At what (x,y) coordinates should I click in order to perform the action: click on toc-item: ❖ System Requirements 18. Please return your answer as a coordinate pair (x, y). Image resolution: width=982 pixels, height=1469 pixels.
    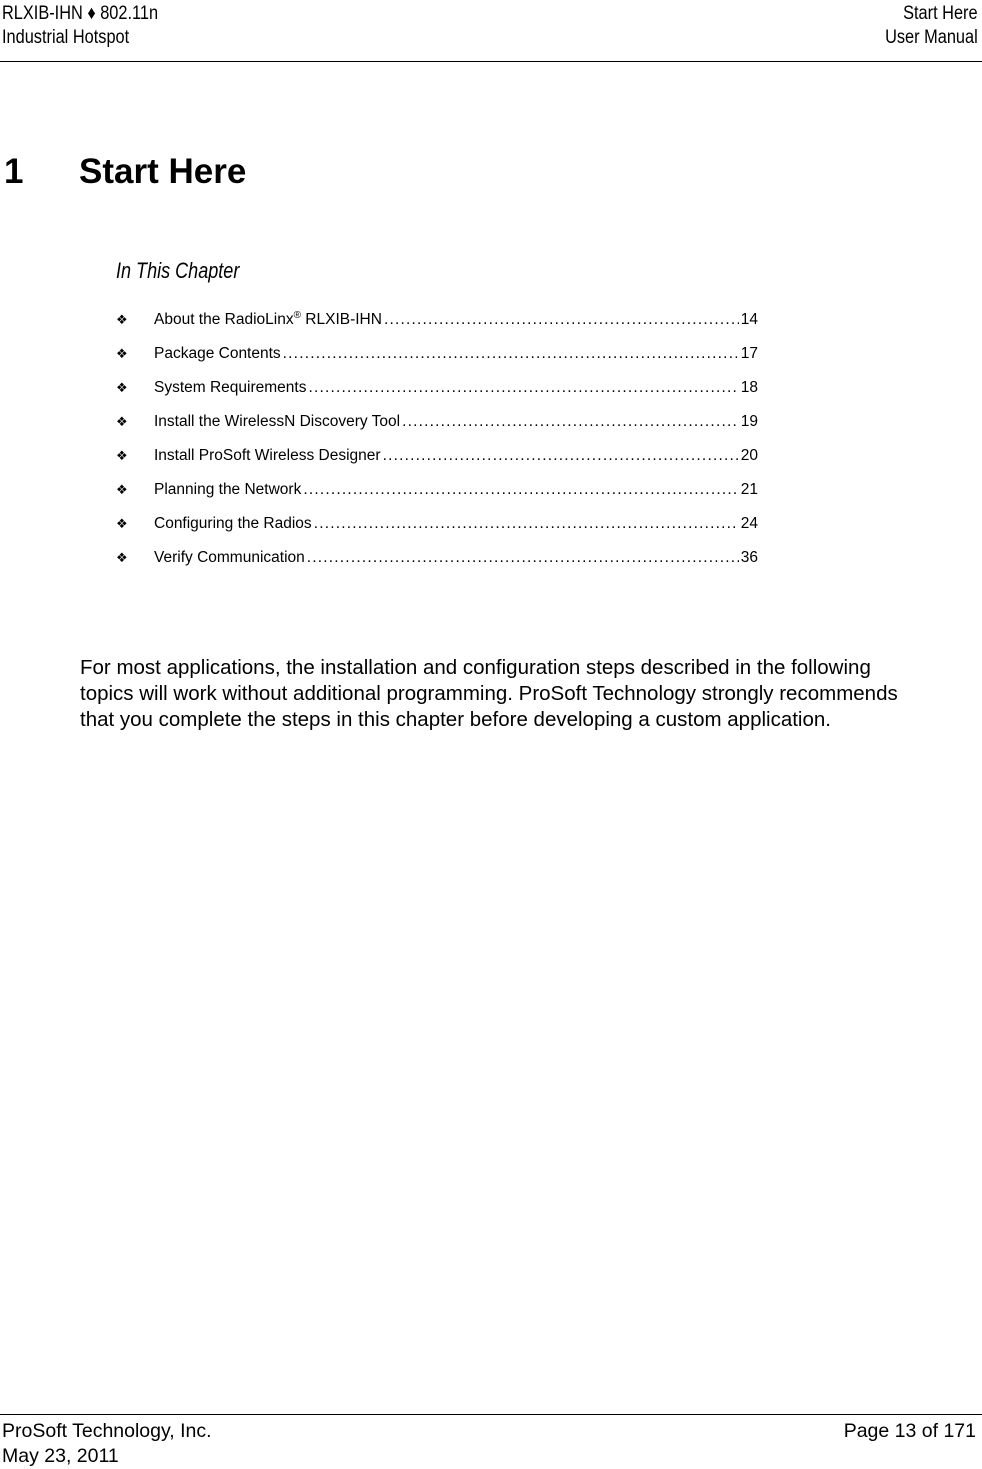
    Looking at the image, I should click on (437, 394).